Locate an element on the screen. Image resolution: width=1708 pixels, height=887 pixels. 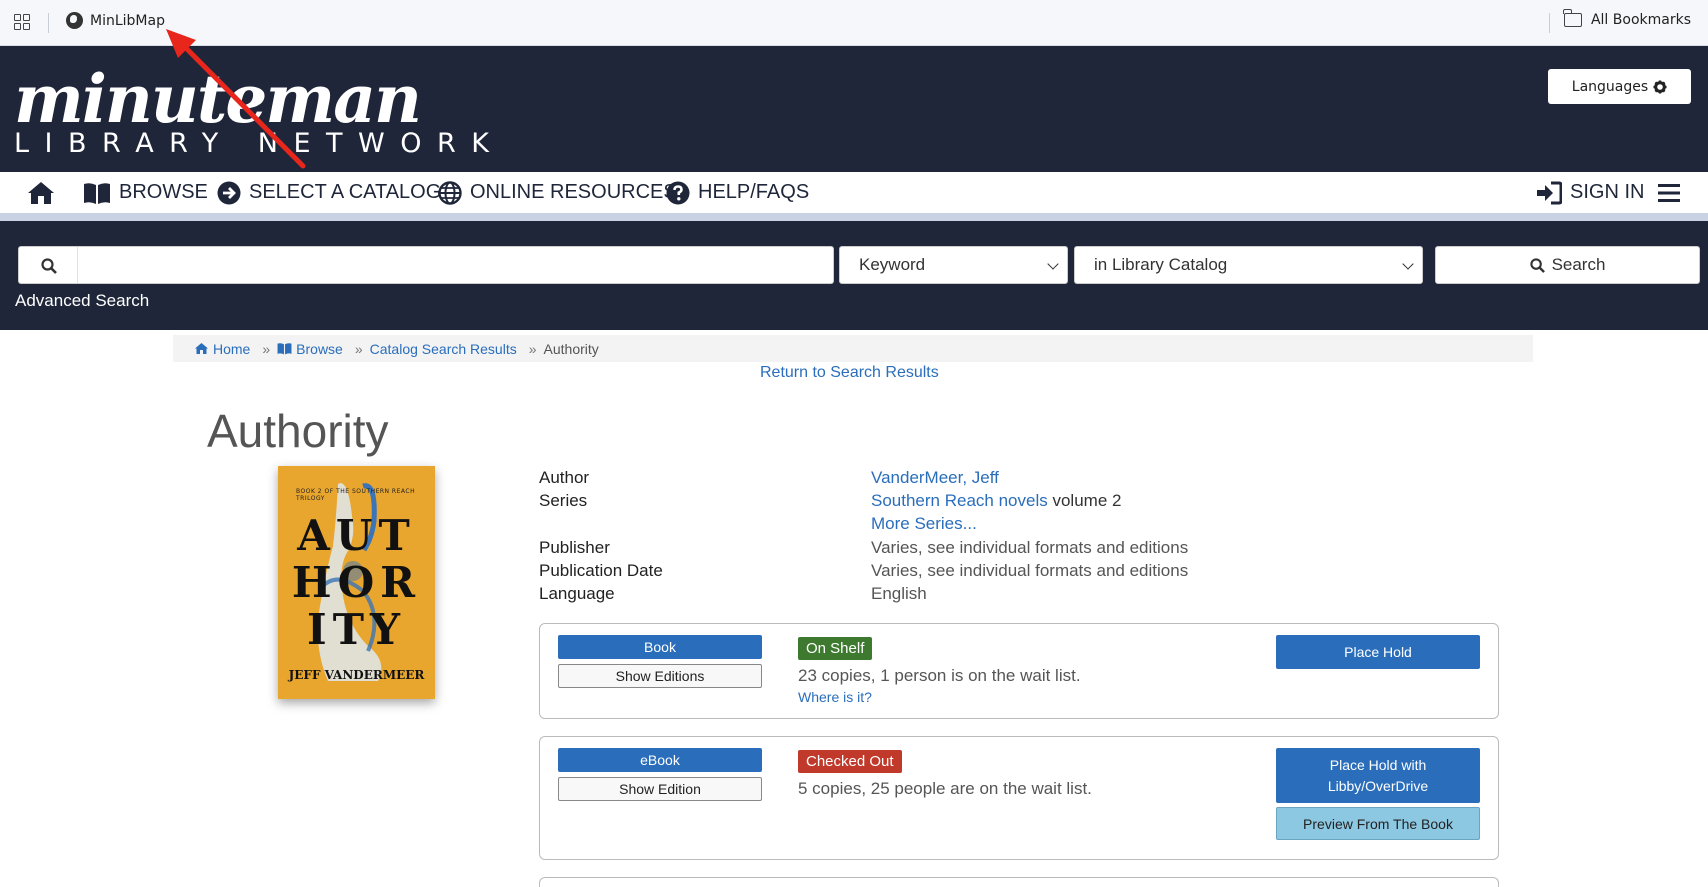
bookmark-label: MinLibMap is located at coordinates (127, 20).